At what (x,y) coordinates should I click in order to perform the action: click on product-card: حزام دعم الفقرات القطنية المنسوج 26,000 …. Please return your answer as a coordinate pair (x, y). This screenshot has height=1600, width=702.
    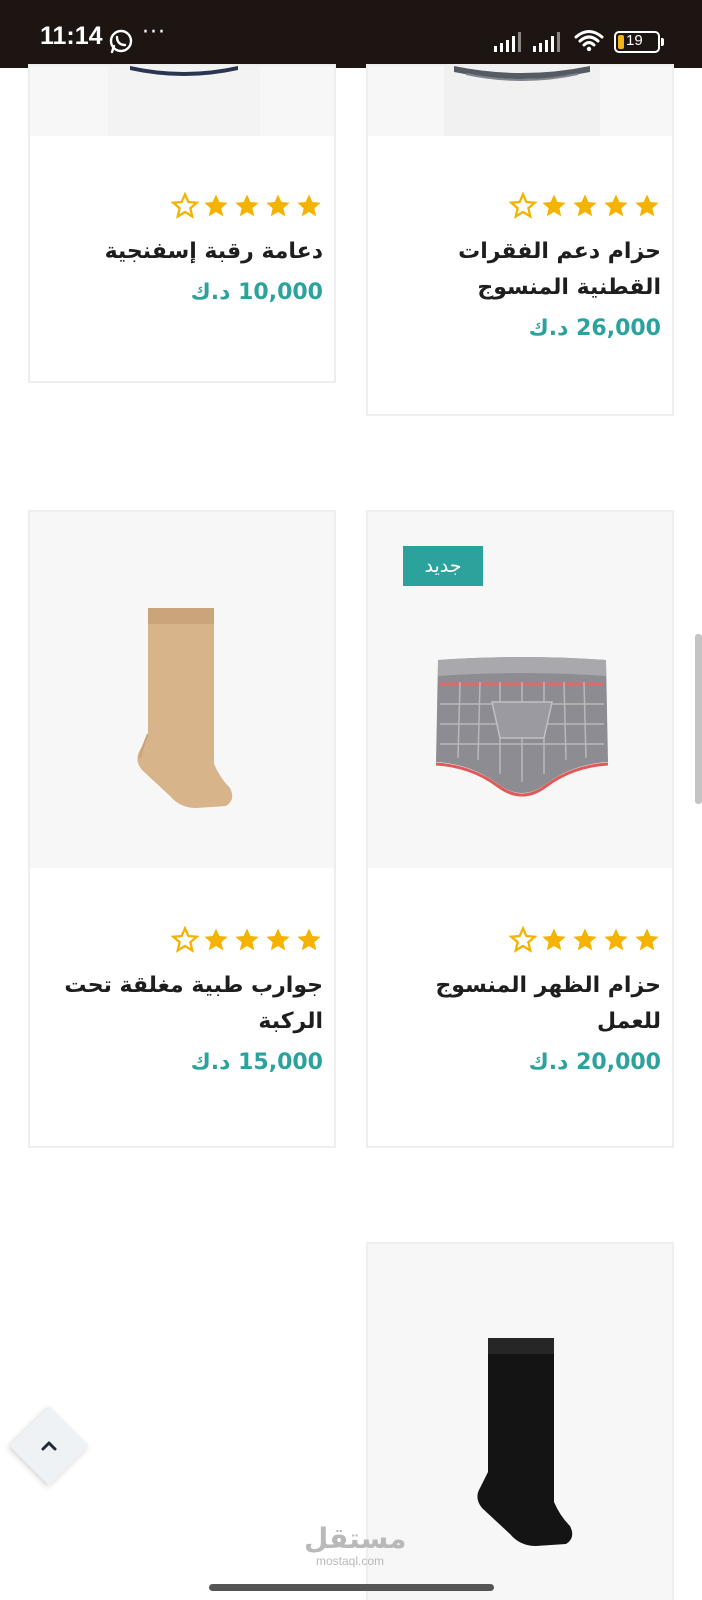
    Looking at the image, I should click on (520, 240).